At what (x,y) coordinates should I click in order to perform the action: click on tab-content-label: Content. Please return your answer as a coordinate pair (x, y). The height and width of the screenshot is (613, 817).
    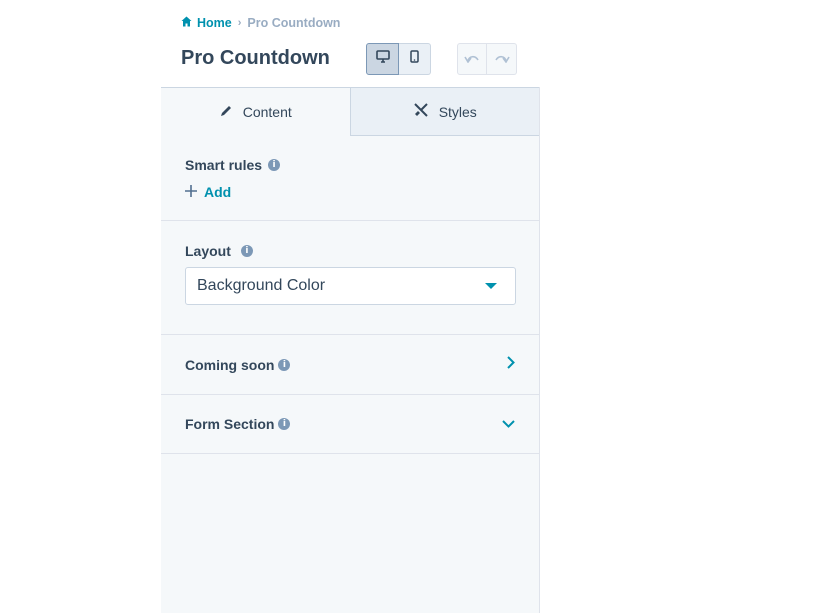
    Looking at the image, I should click on (267, 112).